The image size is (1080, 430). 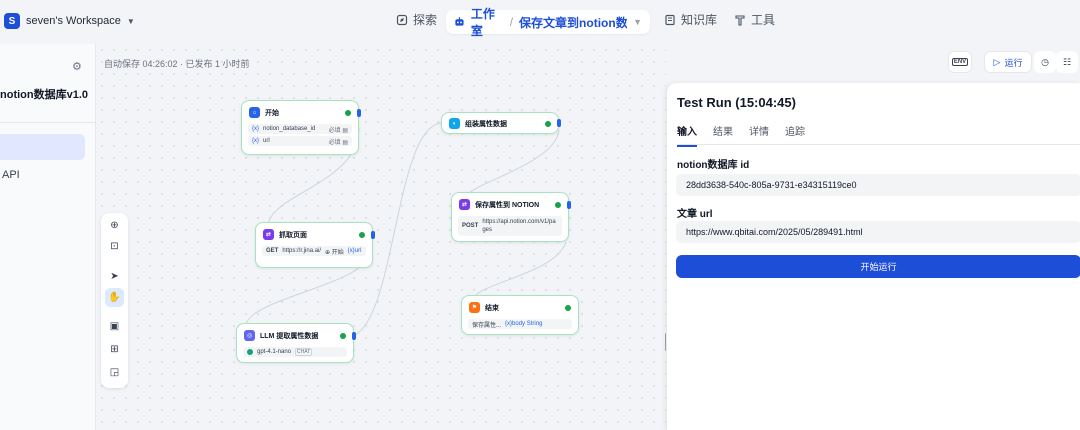 What do you see at coordinates (699, 20) in the screenshot?
I see `nav-knowledge-label: 知识库` at bounding box center [699, 20].